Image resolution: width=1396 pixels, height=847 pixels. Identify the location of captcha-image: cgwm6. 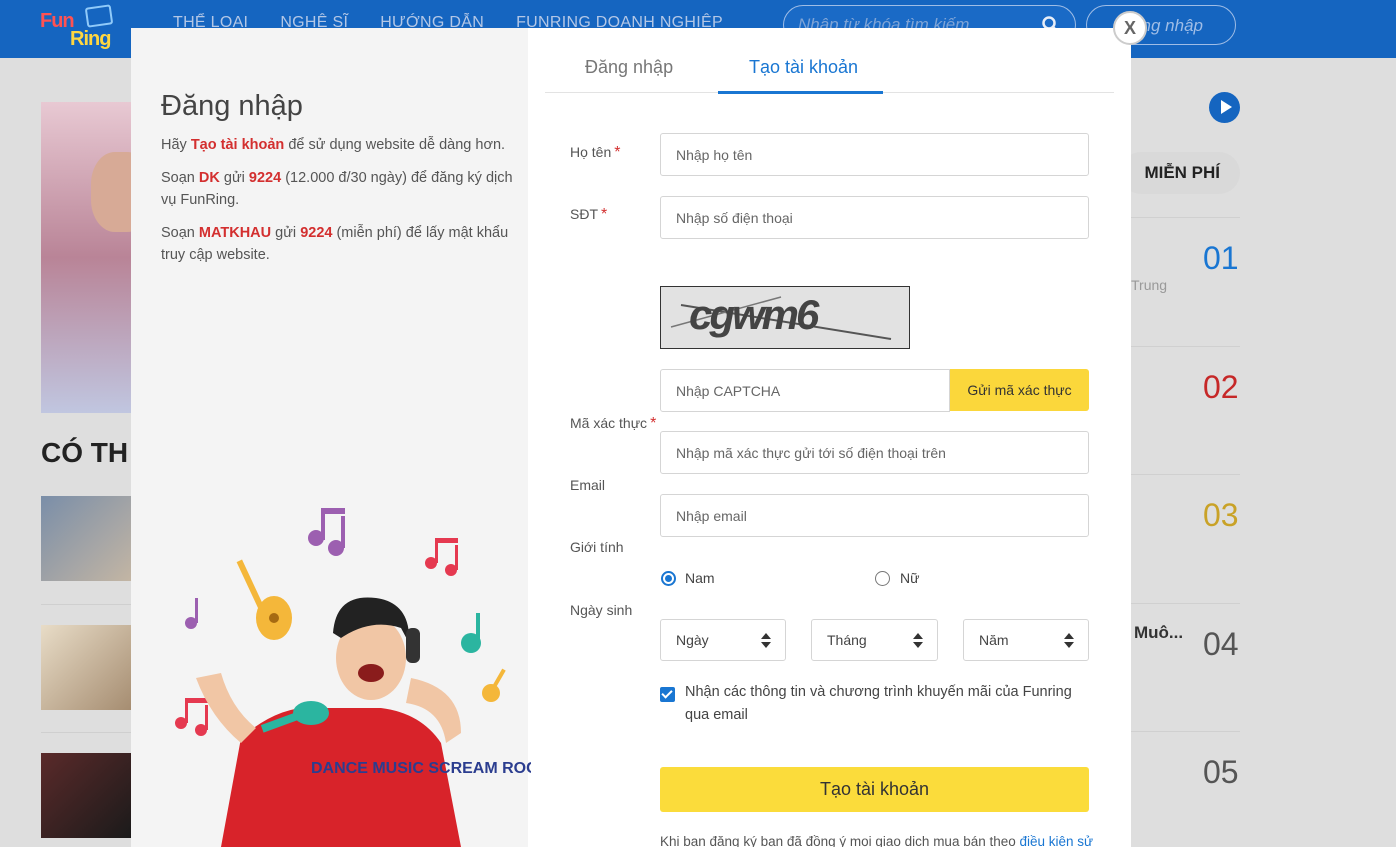
(785, 317).